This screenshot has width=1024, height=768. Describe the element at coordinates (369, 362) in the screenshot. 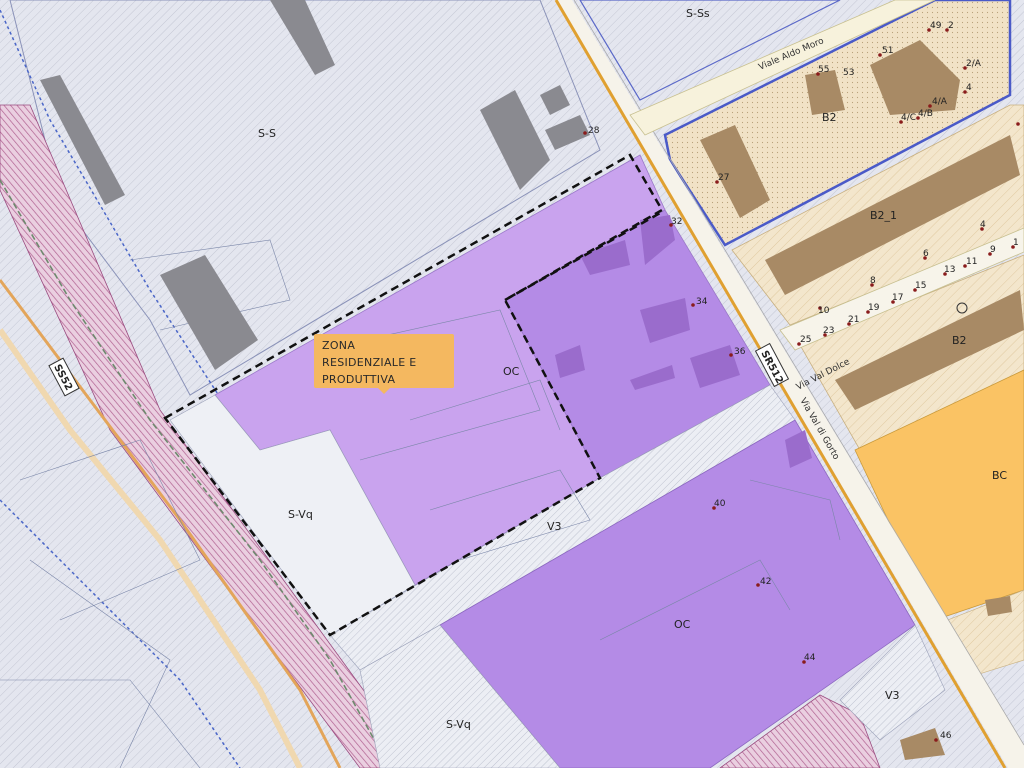

I see `callout-line-2: RESIDENZIALE E` at that location.